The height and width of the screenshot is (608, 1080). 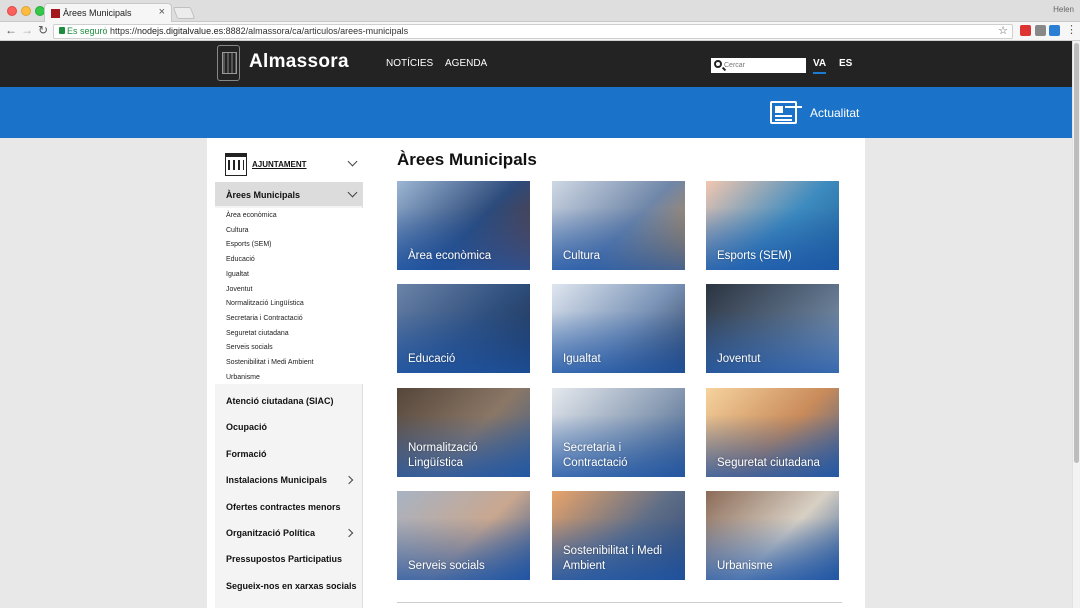 What do you see at coordinates (783, 112) in the screenshot?
I see `newspaper-icon` at bounding box center [783, 112].